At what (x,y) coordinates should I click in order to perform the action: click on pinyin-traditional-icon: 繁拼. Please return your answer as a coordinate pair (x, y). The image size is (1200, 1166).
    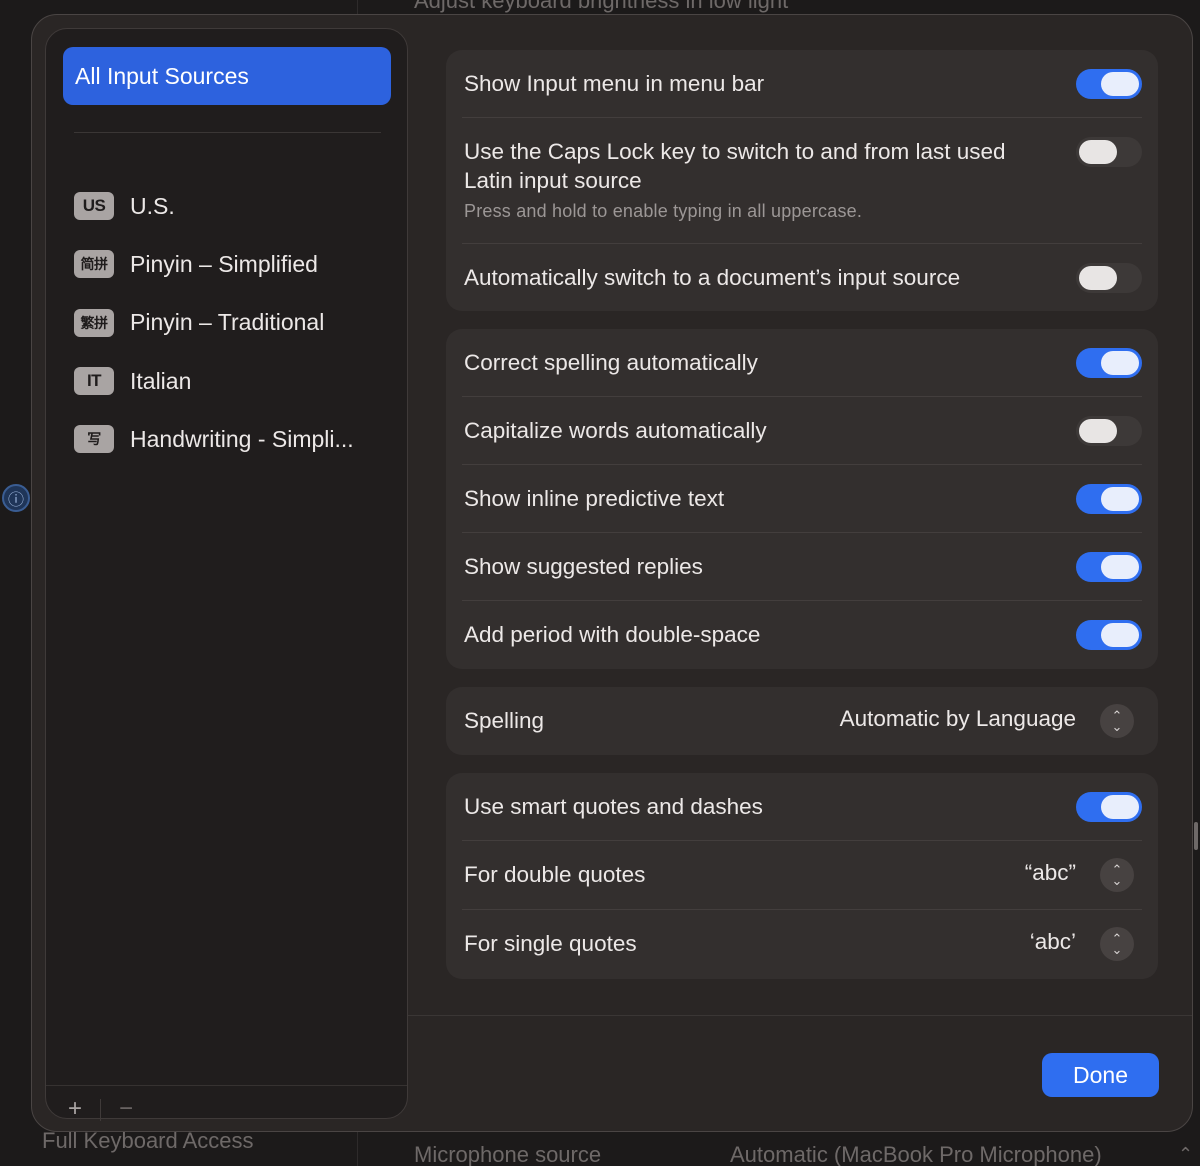
    Looking at the image, I should click on (94, 322).